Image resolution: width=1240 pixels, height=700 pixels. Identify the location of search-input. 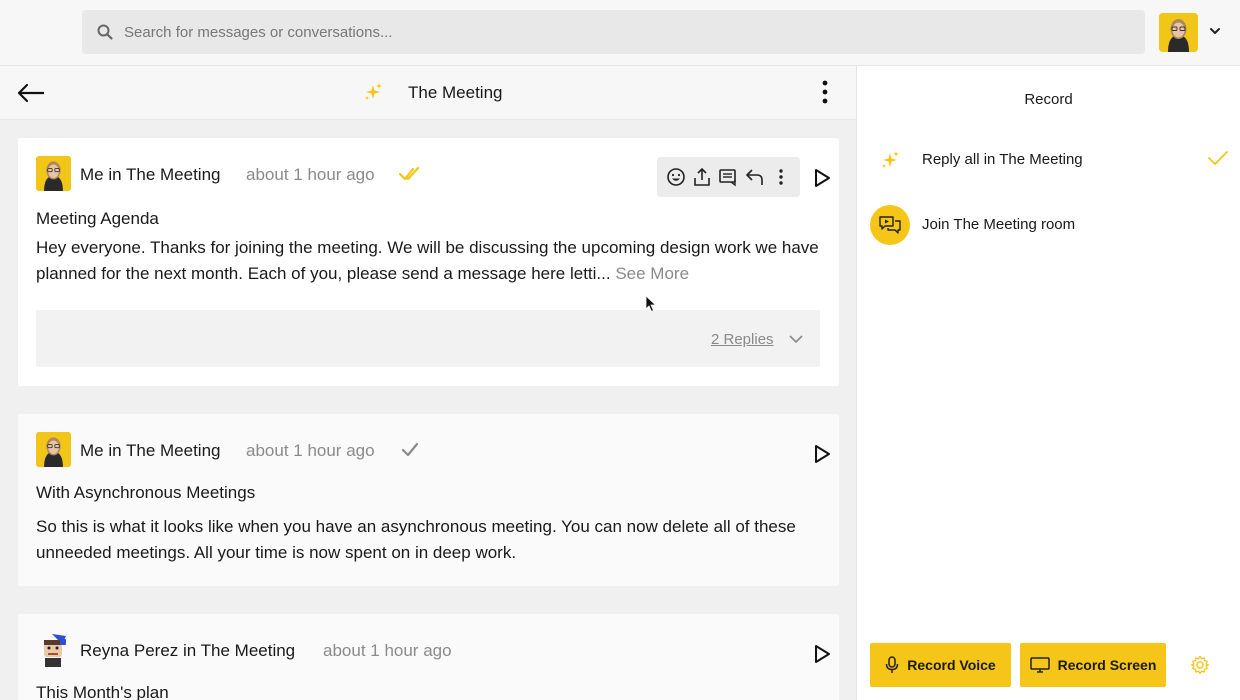
(574, 32).